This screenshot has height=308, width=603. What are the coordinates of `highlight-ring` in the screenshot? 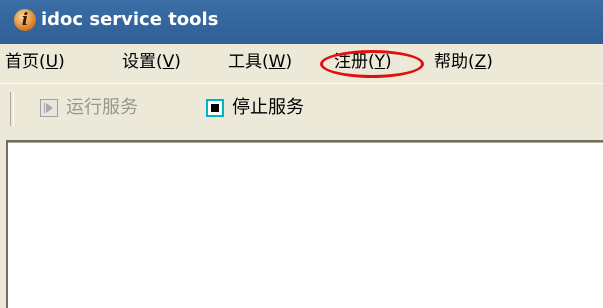 It's located at (372, 64).